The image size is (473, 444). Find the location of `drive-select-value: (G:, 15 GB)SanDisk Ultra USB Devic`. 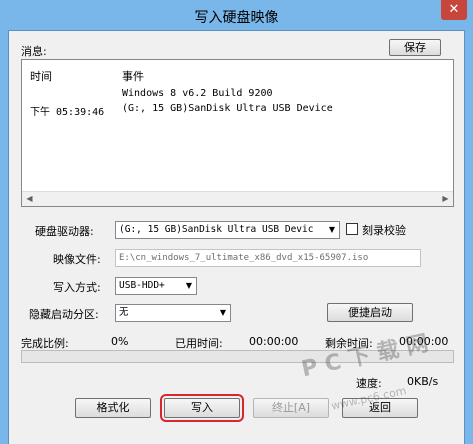

drive-select-value: (G:, 15 GB)SanDisk Ultra USB Devic is located at coordinates (216, 229).